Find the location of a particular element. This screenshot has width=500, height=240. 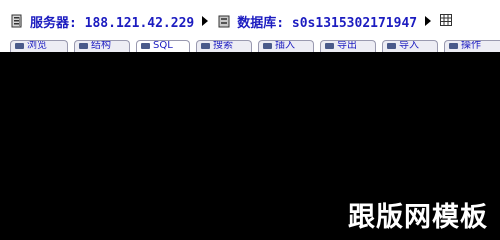

tab-structure: 结构 is located at coordinates (102, 46).